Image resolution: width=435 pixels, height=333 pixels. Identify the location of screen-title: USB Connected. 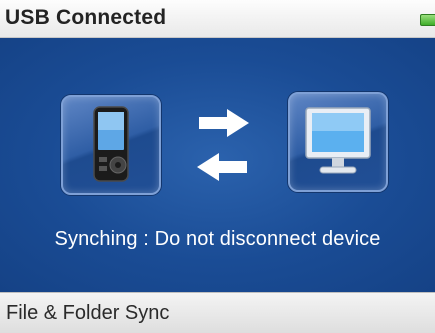
(86, 17).